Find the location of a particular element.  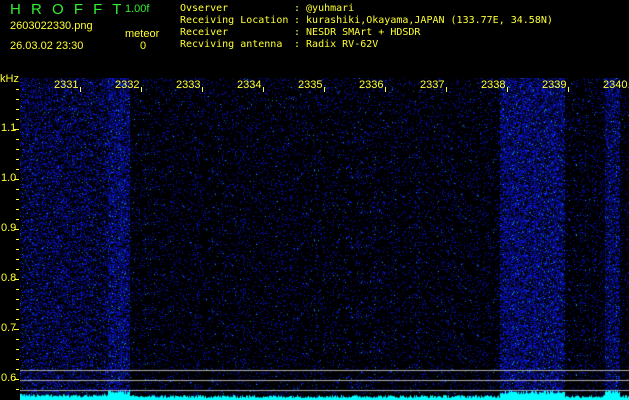

receiver-label: Receiver is located at coordinates (204, 32).